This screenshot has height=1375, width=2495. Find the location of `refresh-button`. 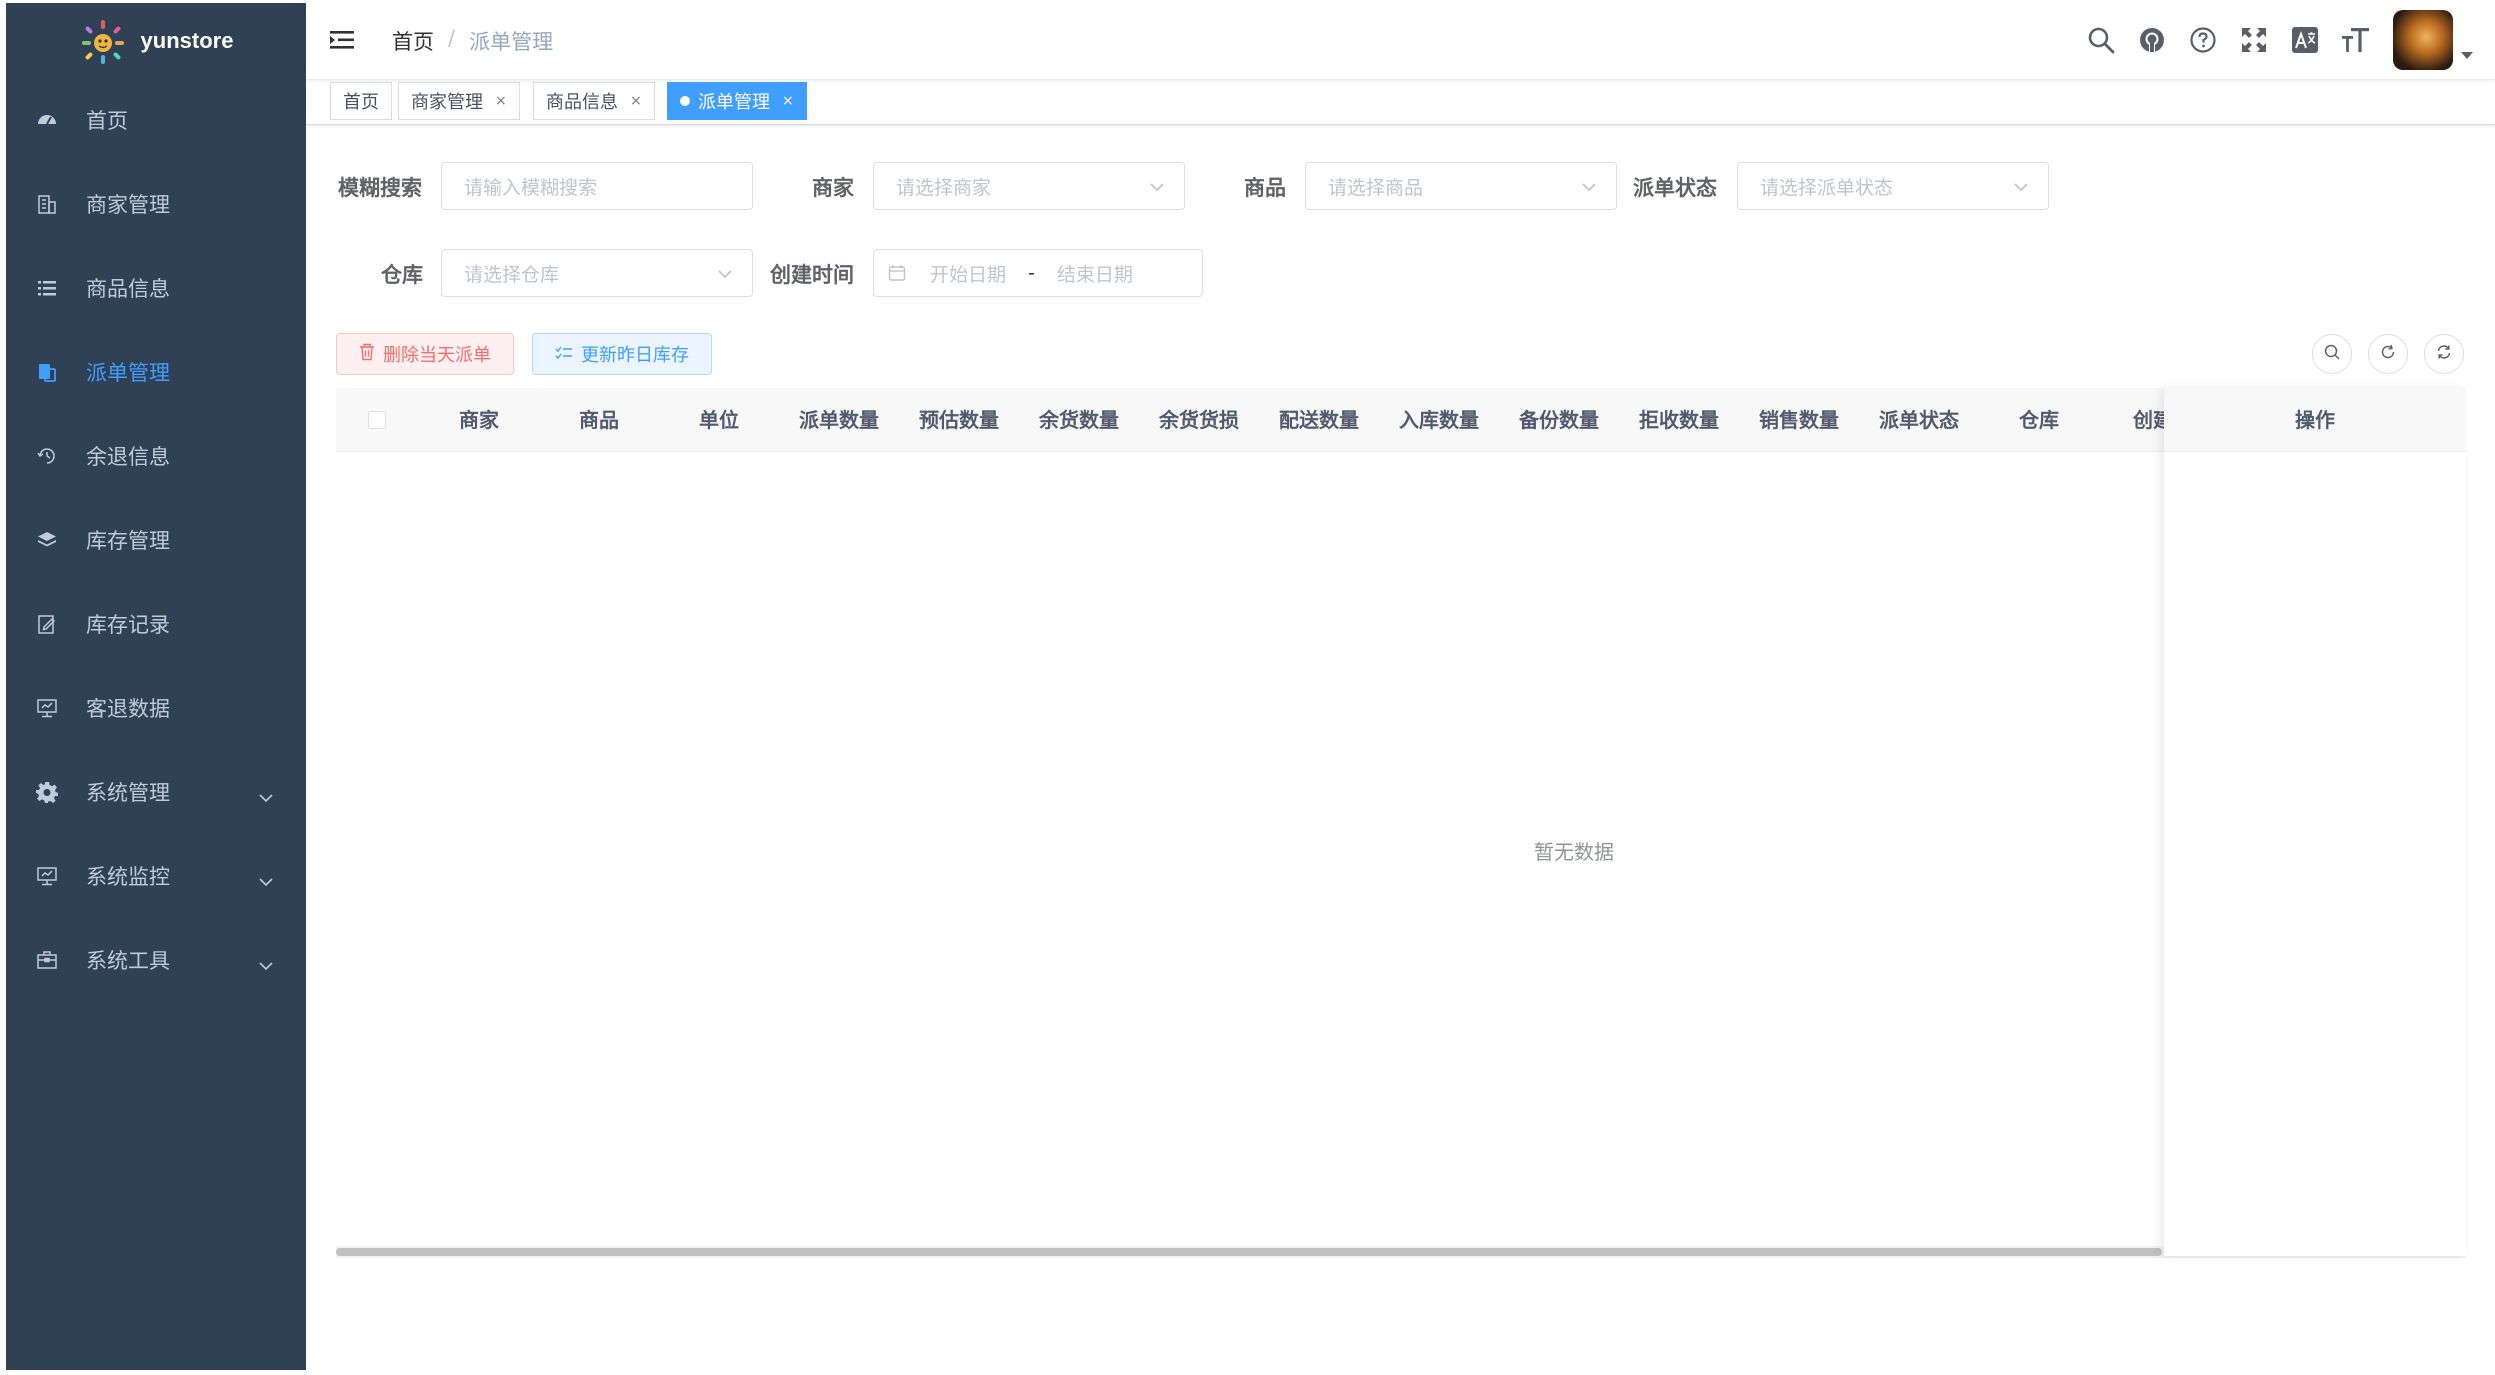

refresh-button is located at coordinates (2388, 354).